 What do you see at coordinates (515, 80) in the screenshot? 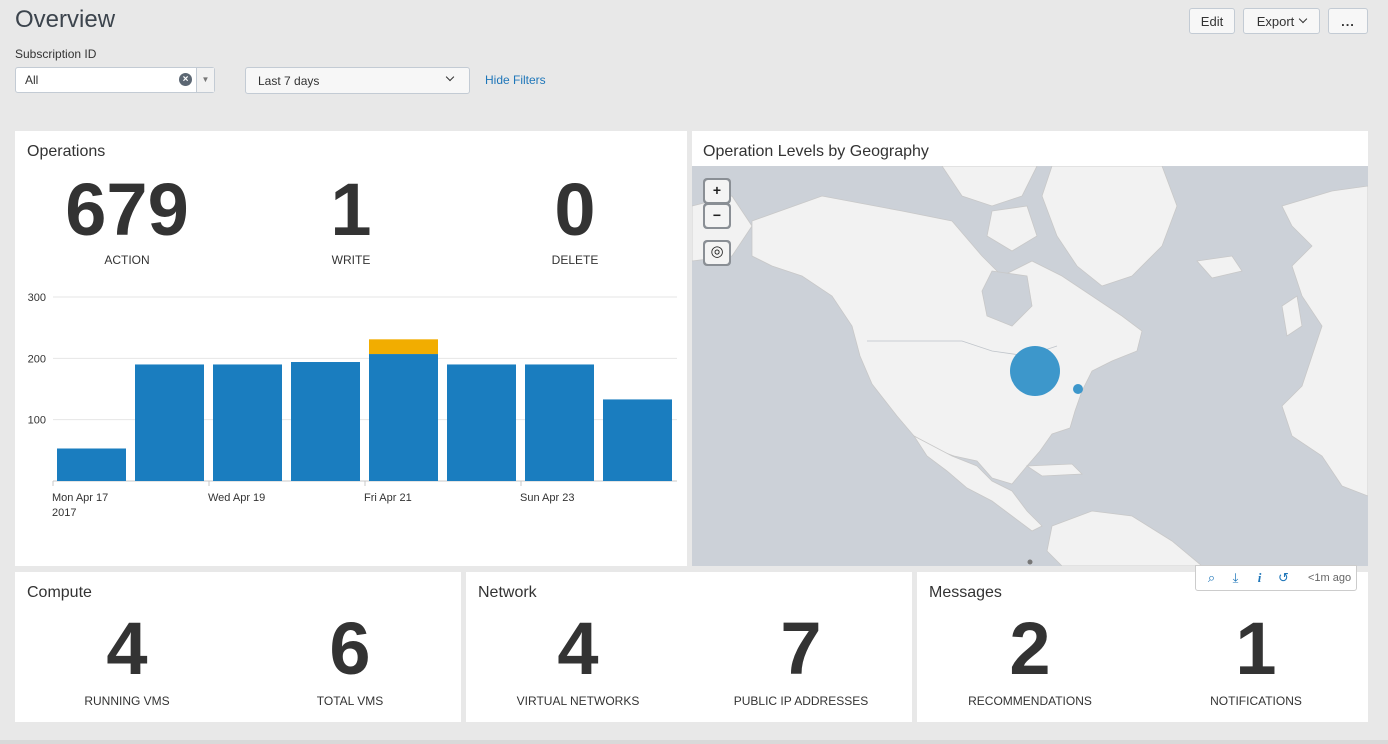
I see `hide-filters-link: Hide Filters` at bounding box center [515, 80].